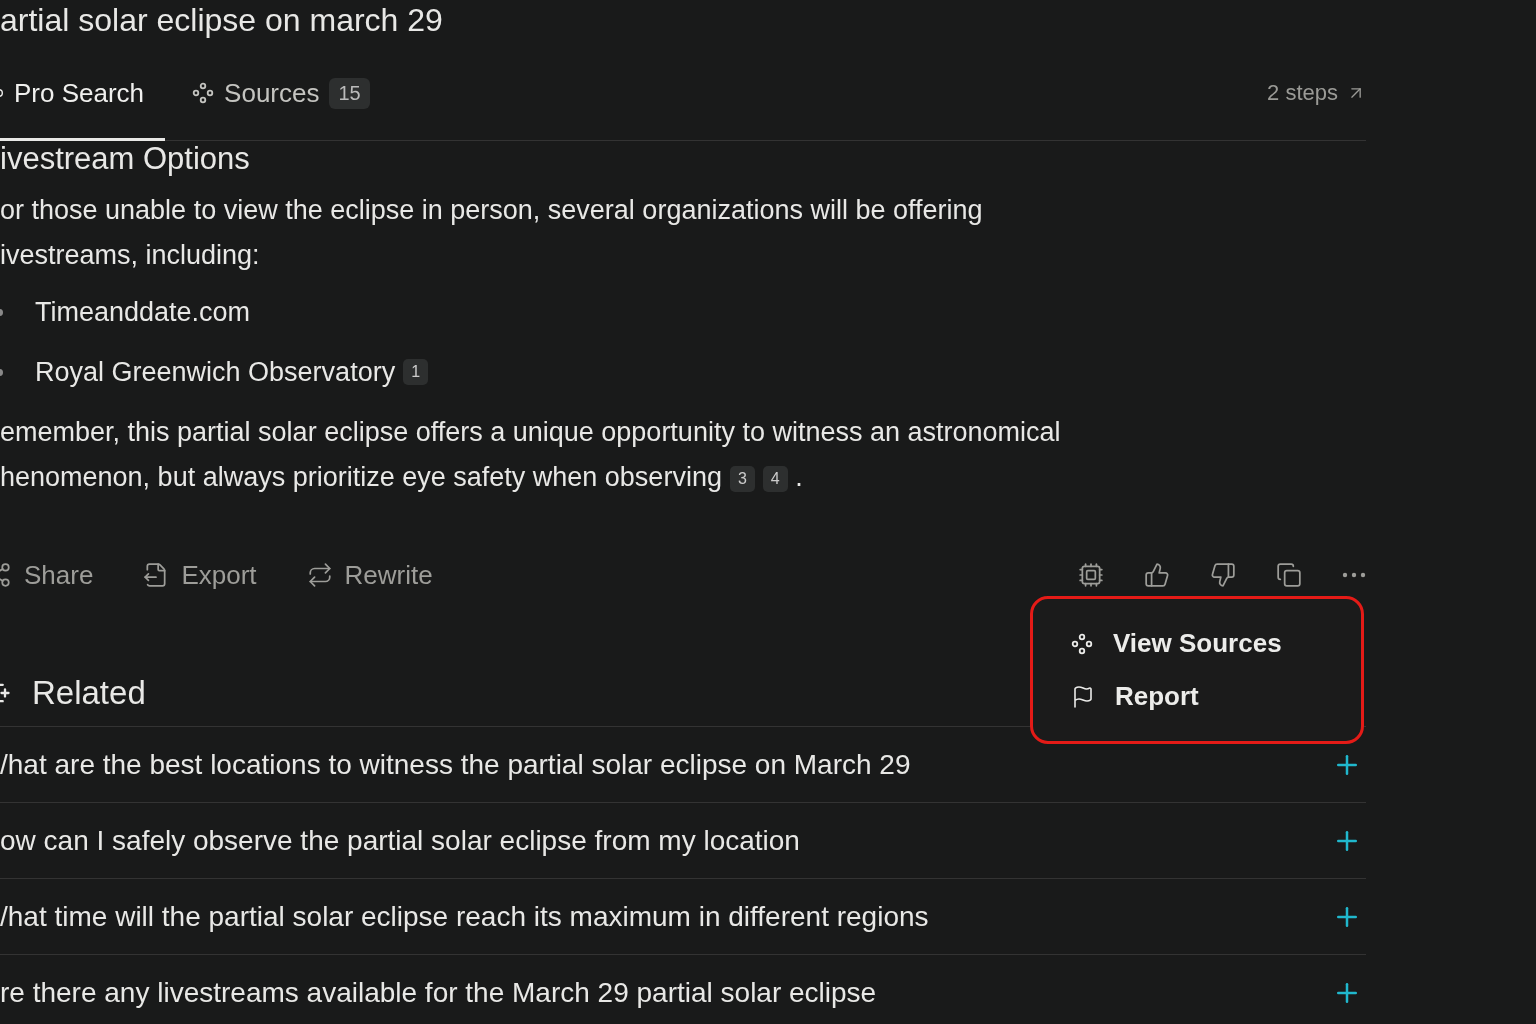 Image resolution: width=1536 pixels, height=1024 pixels. Describe the element at coordinates (72, 93) in the screenshot. I see `tab: Pro Search` at that location.